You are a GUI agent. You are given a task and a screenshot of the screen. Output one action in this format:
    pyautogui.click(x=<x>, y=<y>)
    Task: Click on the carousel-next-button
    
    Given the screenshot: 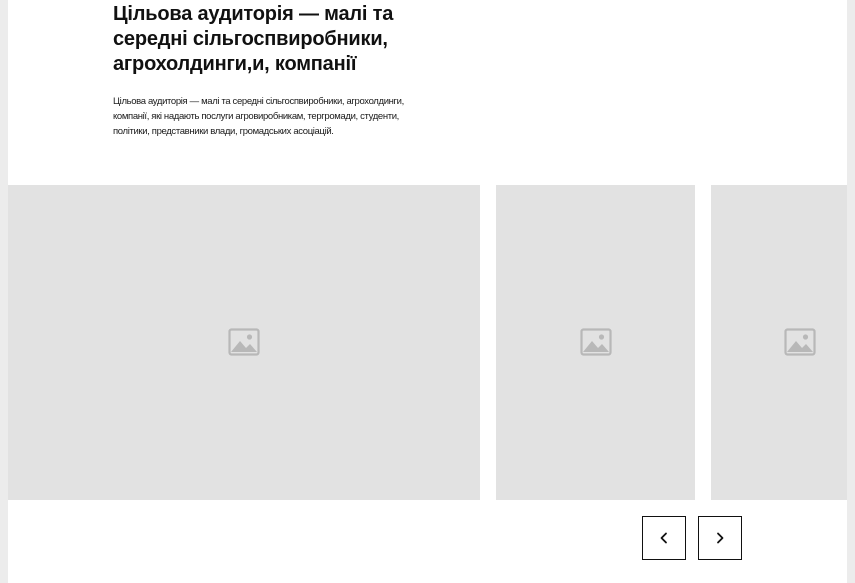 What is the action you would take?
    pyautogui.click(x=720, y=538)
    